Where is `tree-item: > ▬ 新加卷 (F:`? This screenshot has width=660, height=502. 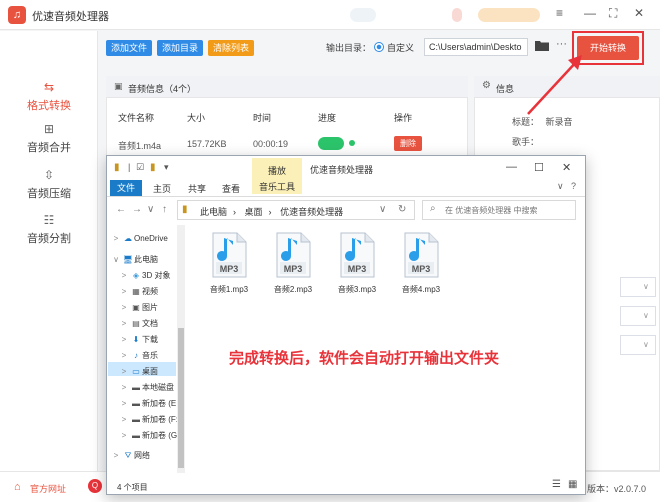
tree-item: > ▬ 新加卷 (F: is located at coordinates (148, 419).